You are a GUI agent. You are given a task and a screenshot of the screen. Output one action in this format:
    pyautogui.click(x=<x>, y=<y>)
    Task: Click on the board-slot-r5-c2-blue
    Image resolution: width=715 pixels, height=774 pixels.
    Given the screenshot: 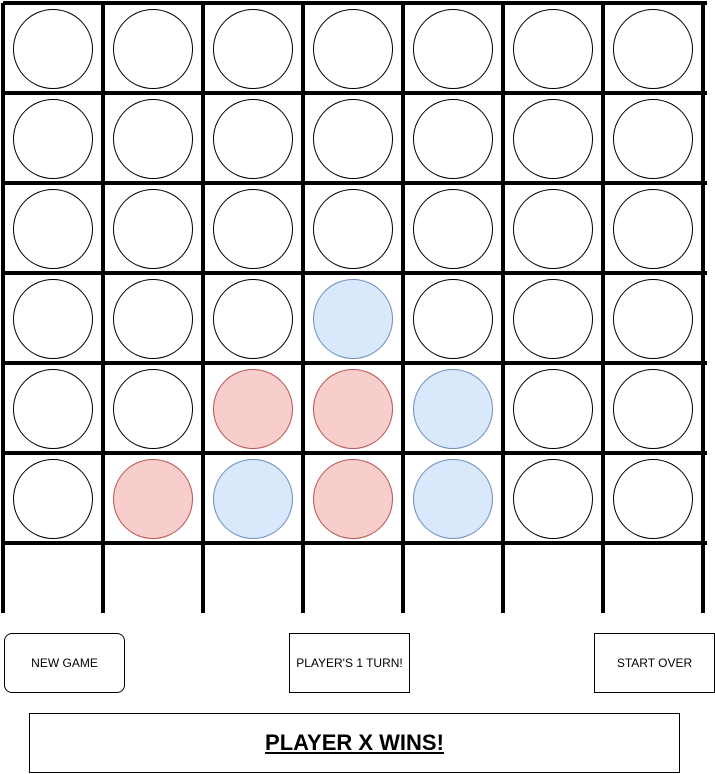 What is the action you would take?
    pyautogui.click(x=253, y=499)
    